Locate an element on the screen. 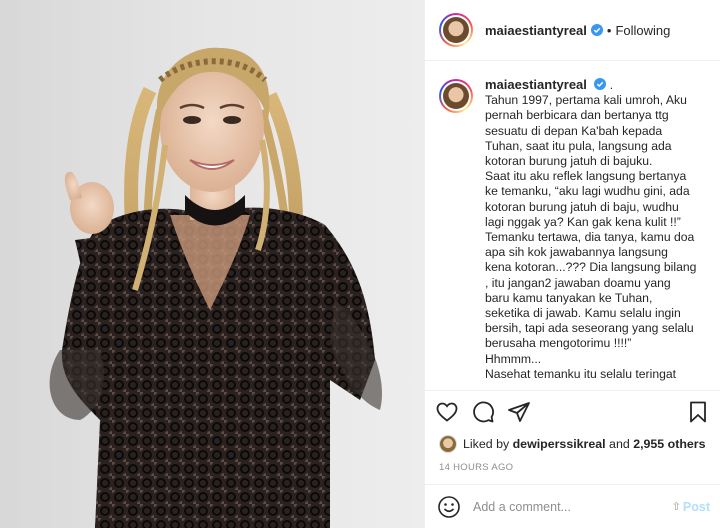 This screenshot has height=528, width=720. comment-input is located at coordinates (572, 506).